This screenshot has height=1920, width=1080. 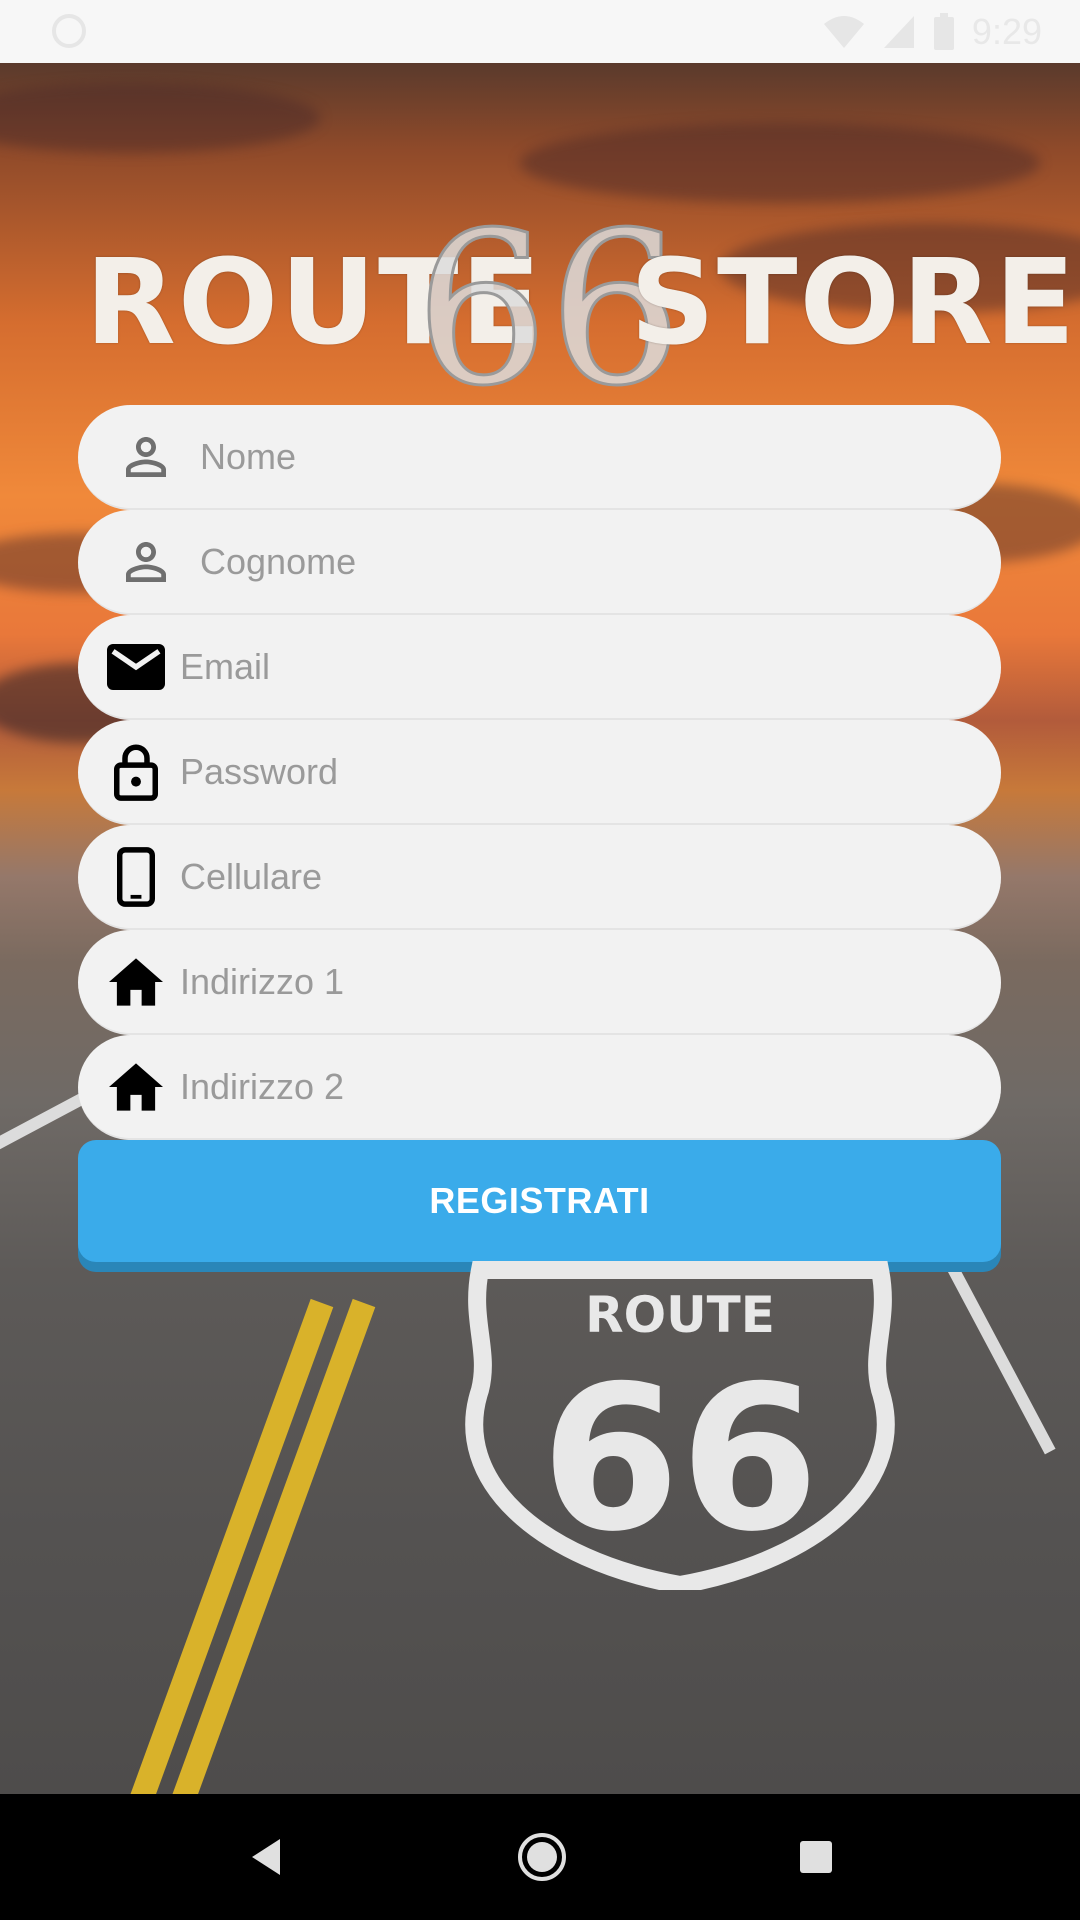 What do you see at coordinates (580, 309) in the screenshot?
I see `route66-logo: ROUTE 66 STORE` at bounding box center [580, 309].